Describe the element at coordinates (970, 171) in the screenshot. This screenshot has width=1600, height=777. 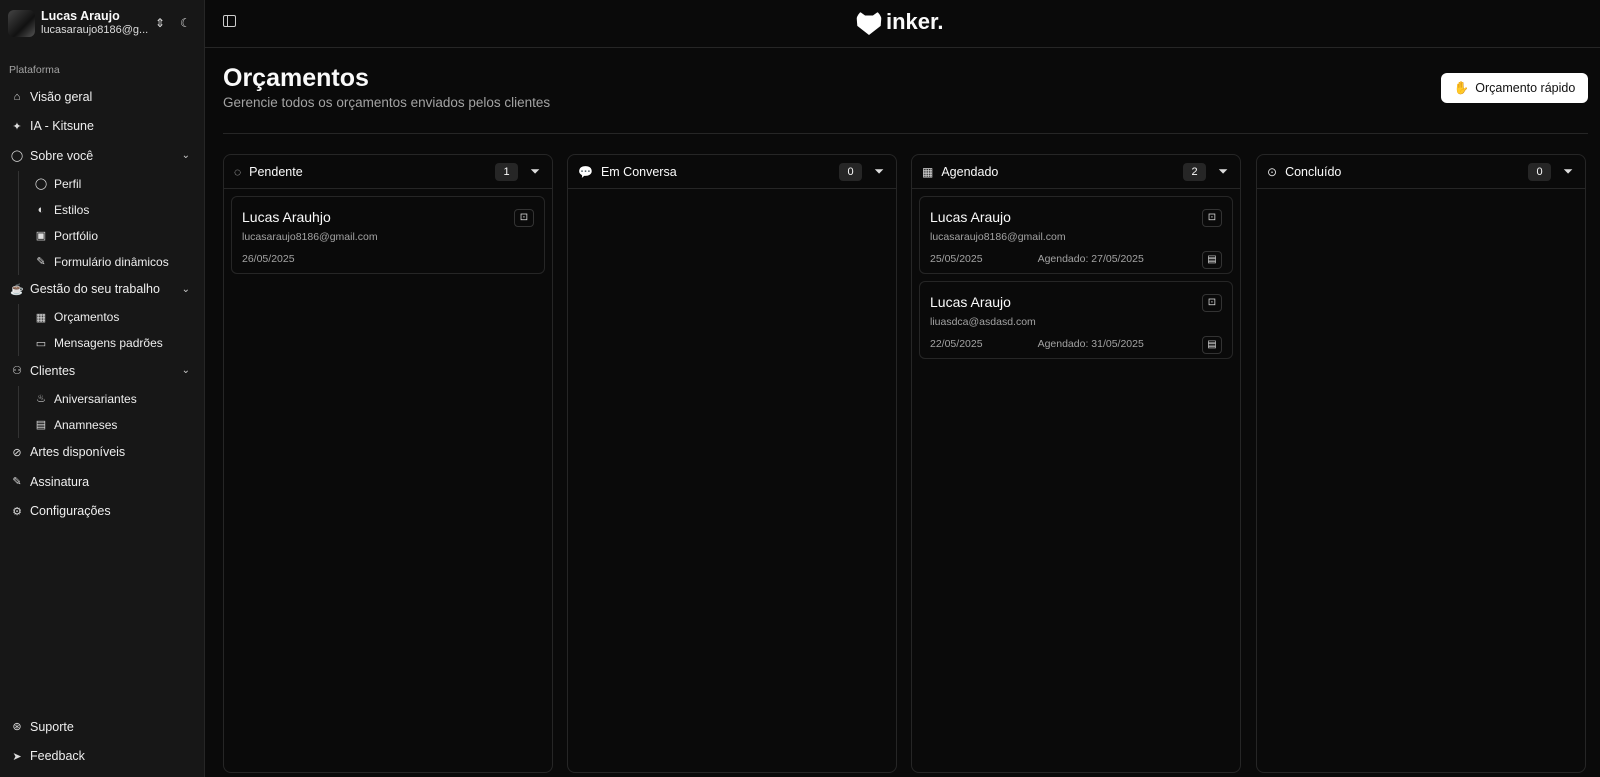
I see `column-title: Agendado` at that location.